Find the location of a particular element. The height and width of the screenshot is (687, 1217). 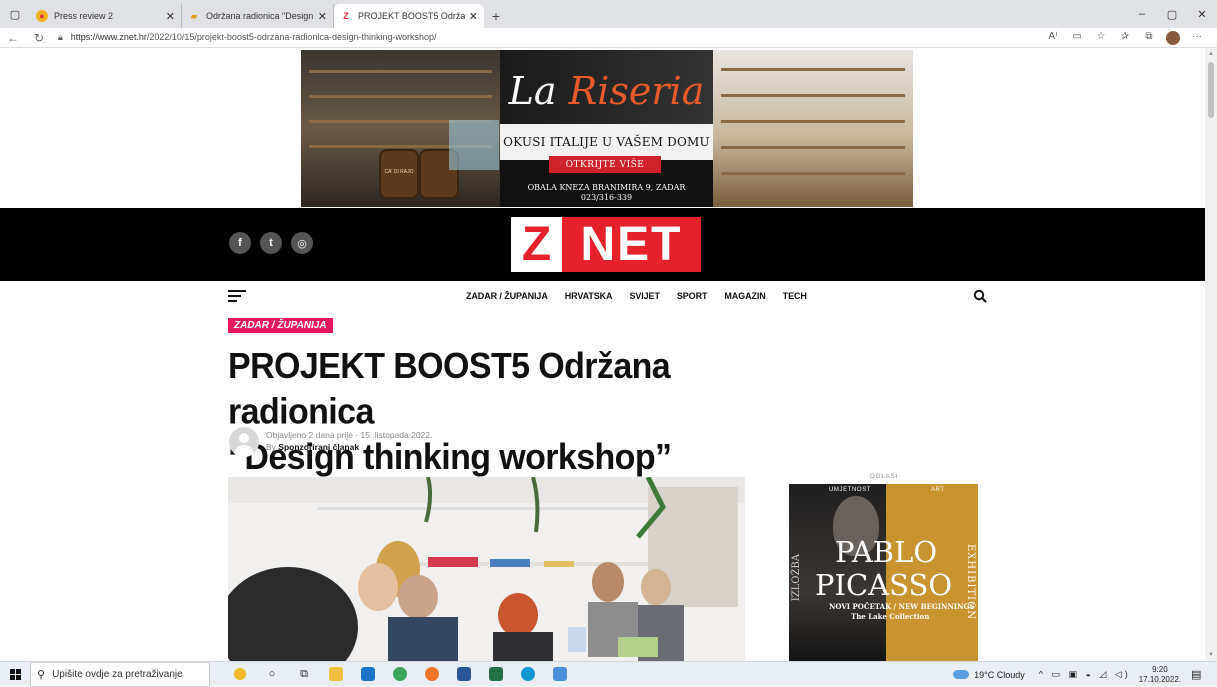

new-tab-button: + is located at coordinates (496, 16).